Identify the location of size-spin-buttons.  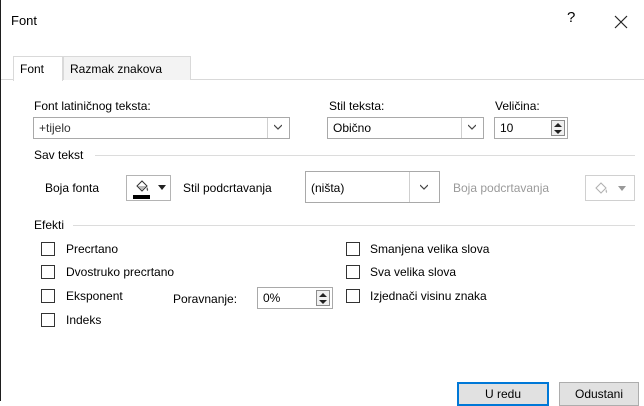
(558, 128).